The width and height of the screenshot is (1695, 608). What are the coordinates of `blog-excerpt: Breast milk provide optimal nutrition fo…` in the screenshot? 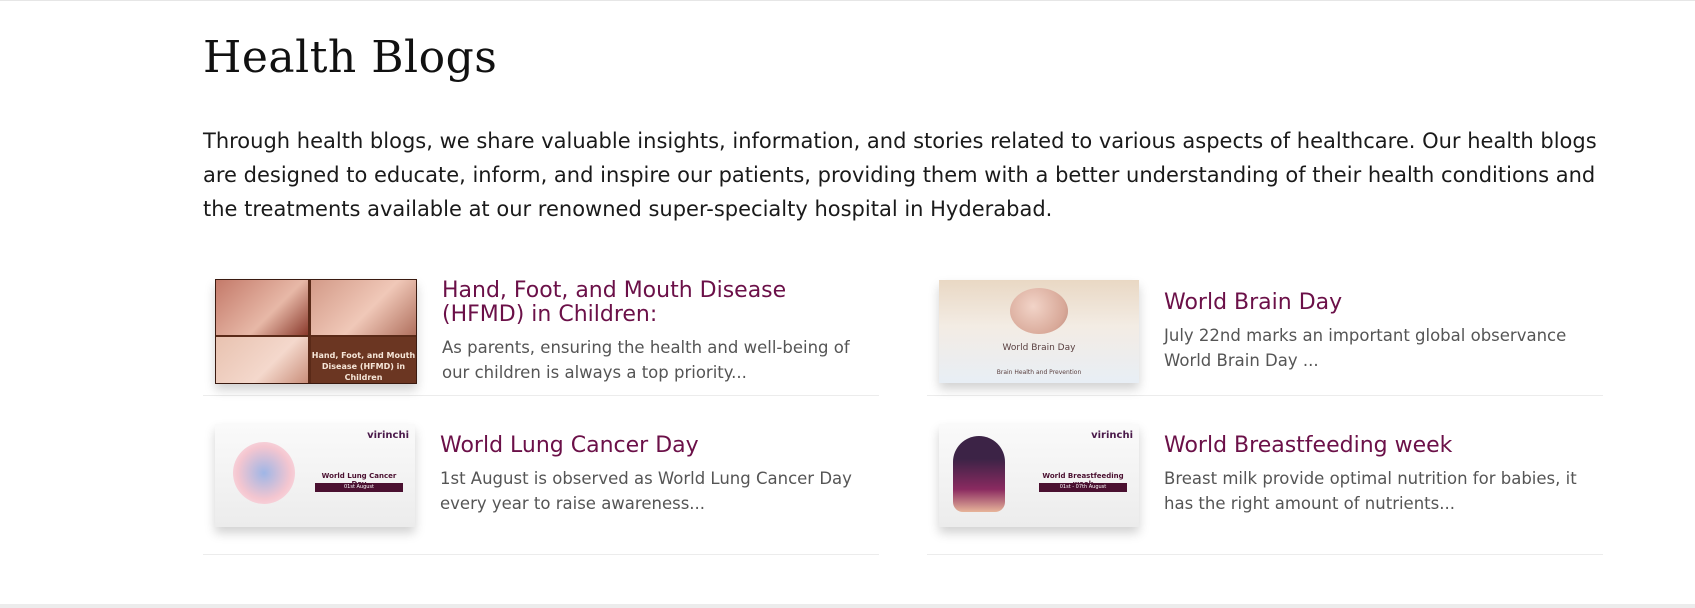 It's located at (1370, 491).